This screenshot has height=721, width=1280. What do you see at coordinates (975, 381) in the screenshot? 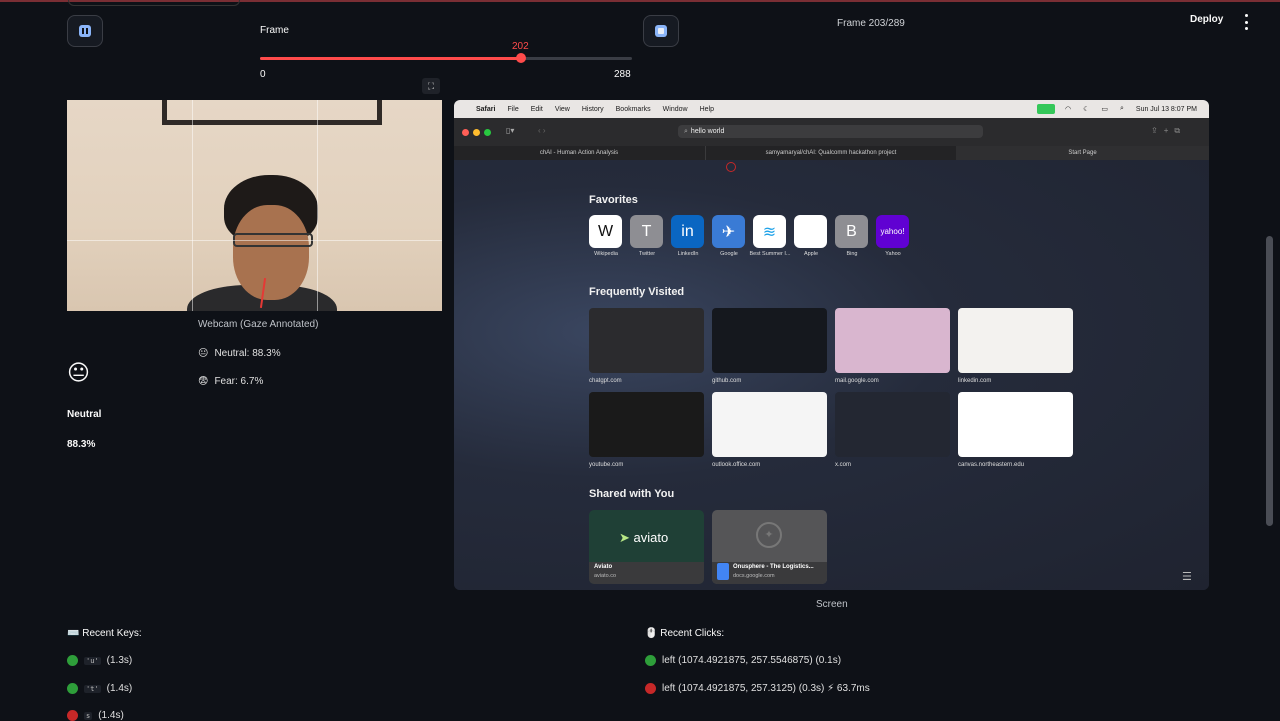
I see `frequent-label: linkedin.com` at bounding box center [975, 381].